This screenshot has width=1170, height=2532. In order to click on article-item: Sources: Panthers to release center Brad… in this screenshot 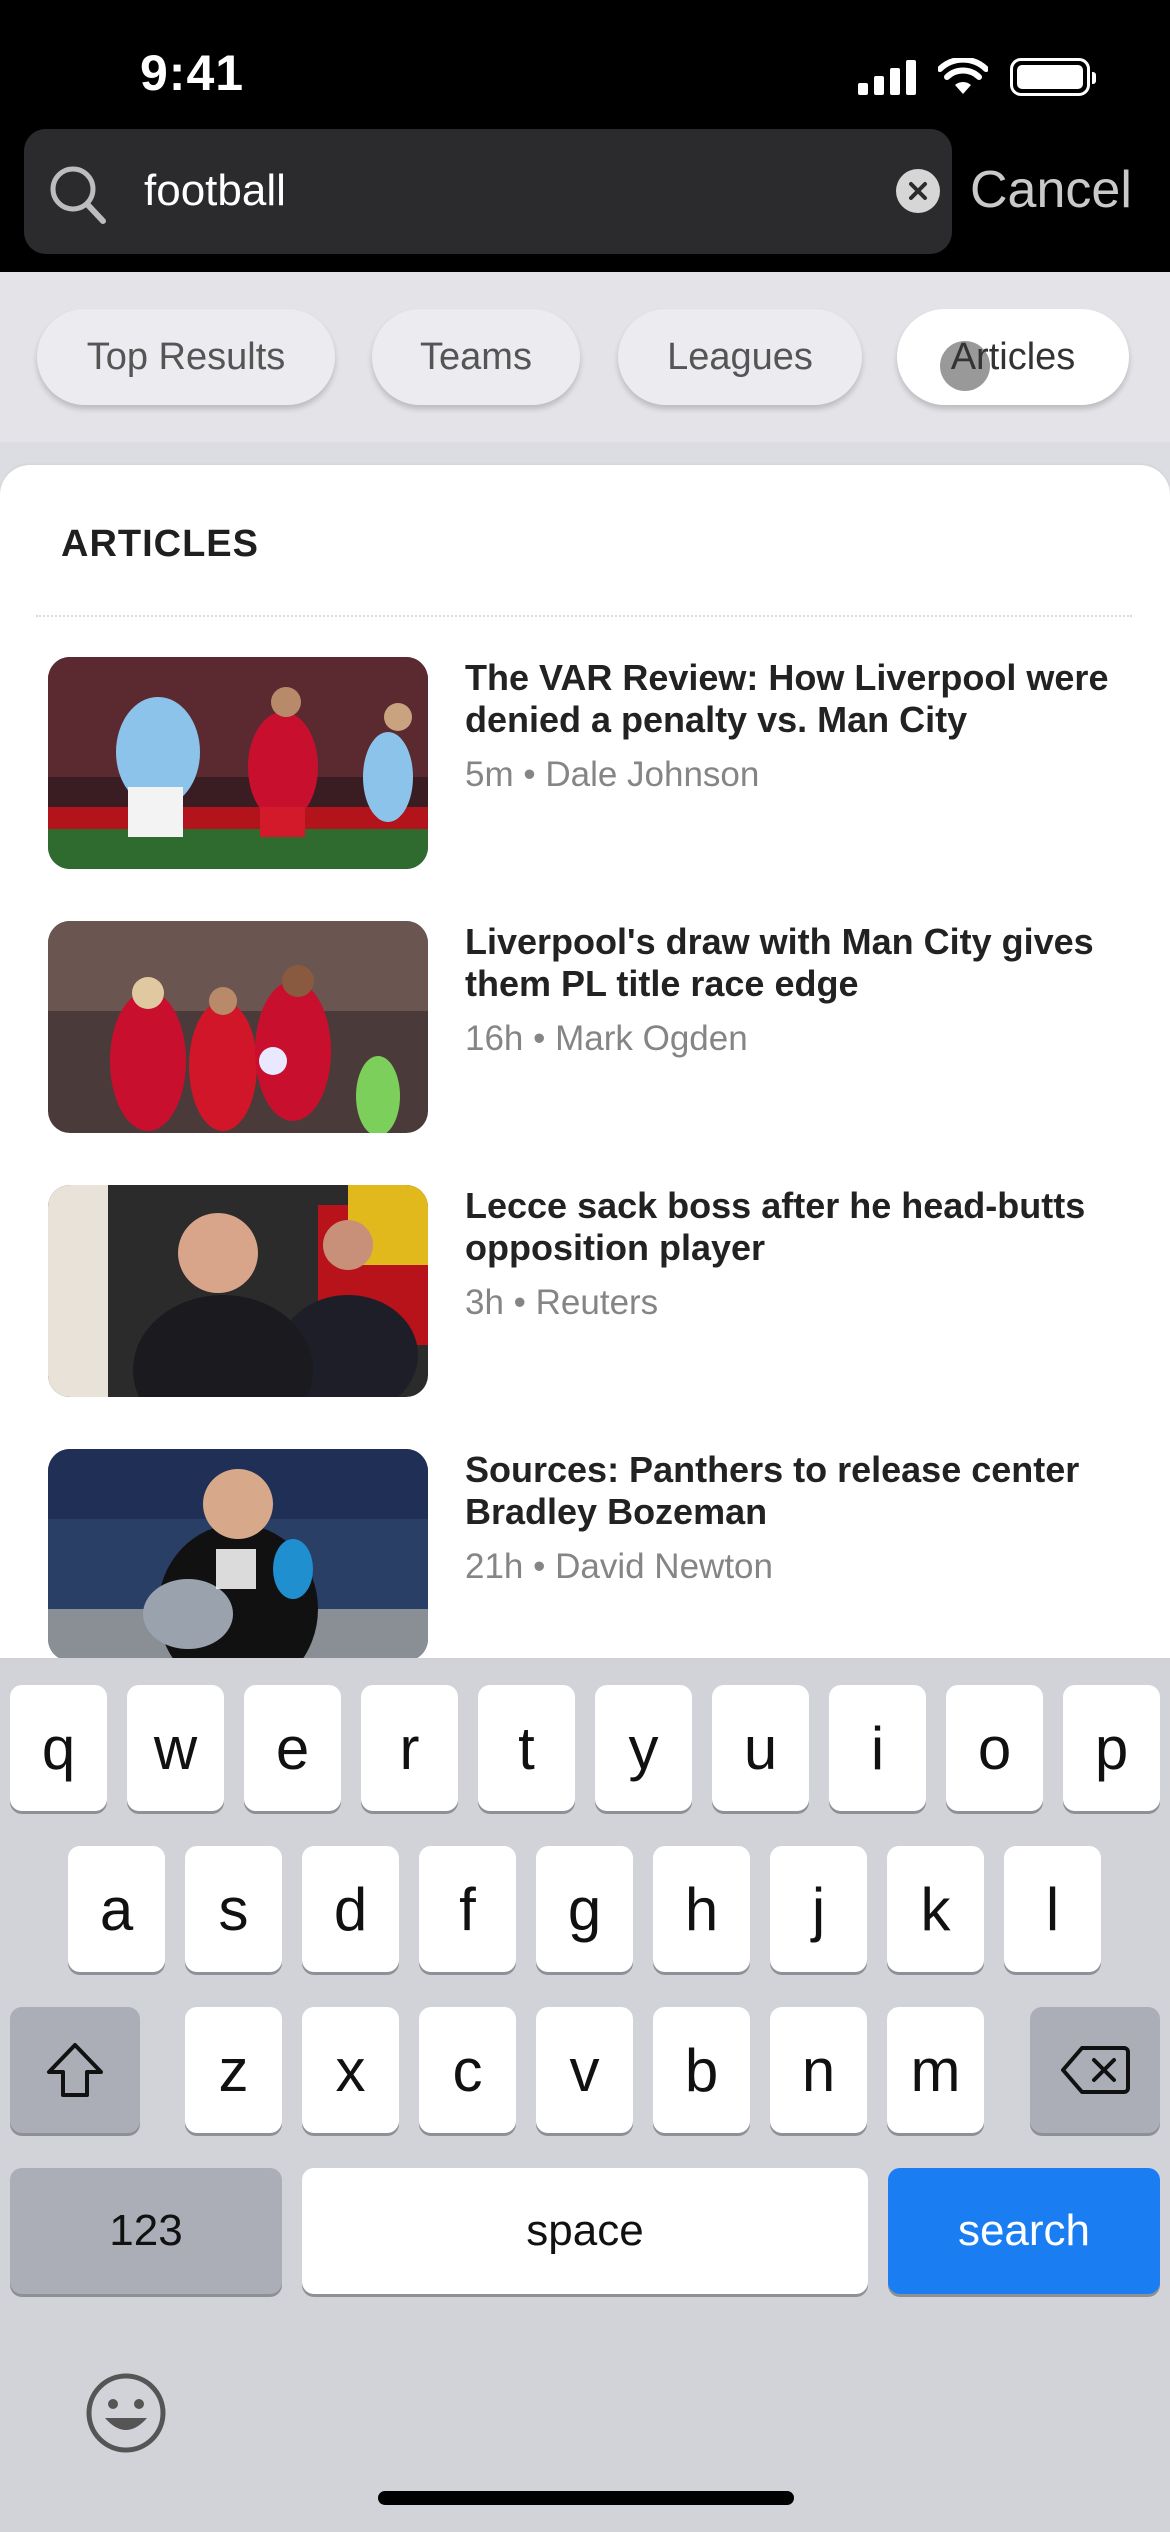, I will do `click(585, 1559)`.